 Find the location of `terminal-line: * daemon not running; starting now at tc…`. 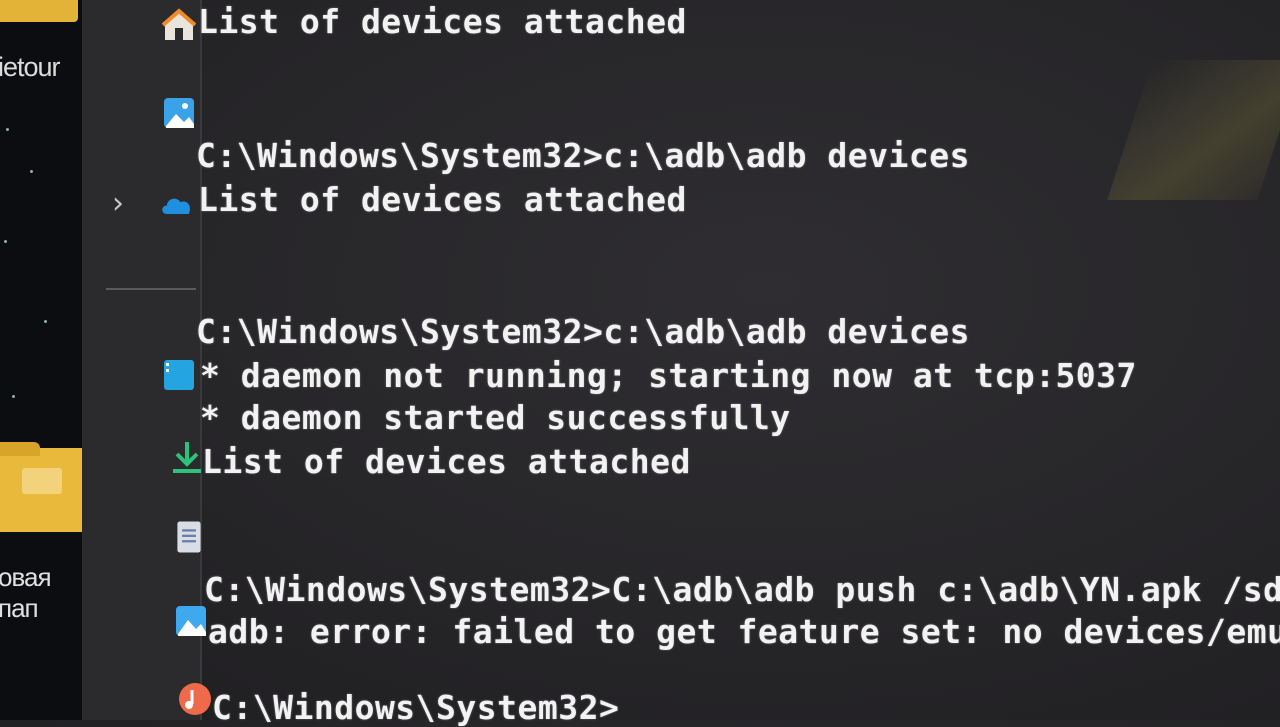

terminal-line: * daemon not running; starting now at tc… is located at coordinates (668, 375).